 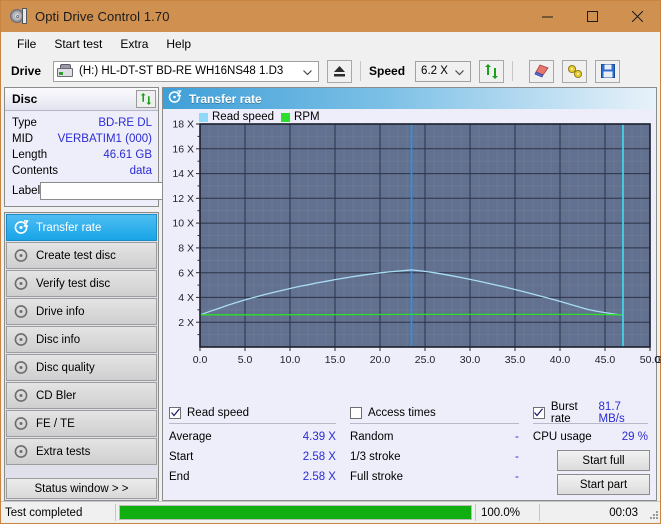 What do you see at coordinates (181, 71) in the screenshot?
I see `drive-select-value: (H:) HL-DT-ST BD-RE WH16NS48 1.D3` at bounding box center [181, 71].